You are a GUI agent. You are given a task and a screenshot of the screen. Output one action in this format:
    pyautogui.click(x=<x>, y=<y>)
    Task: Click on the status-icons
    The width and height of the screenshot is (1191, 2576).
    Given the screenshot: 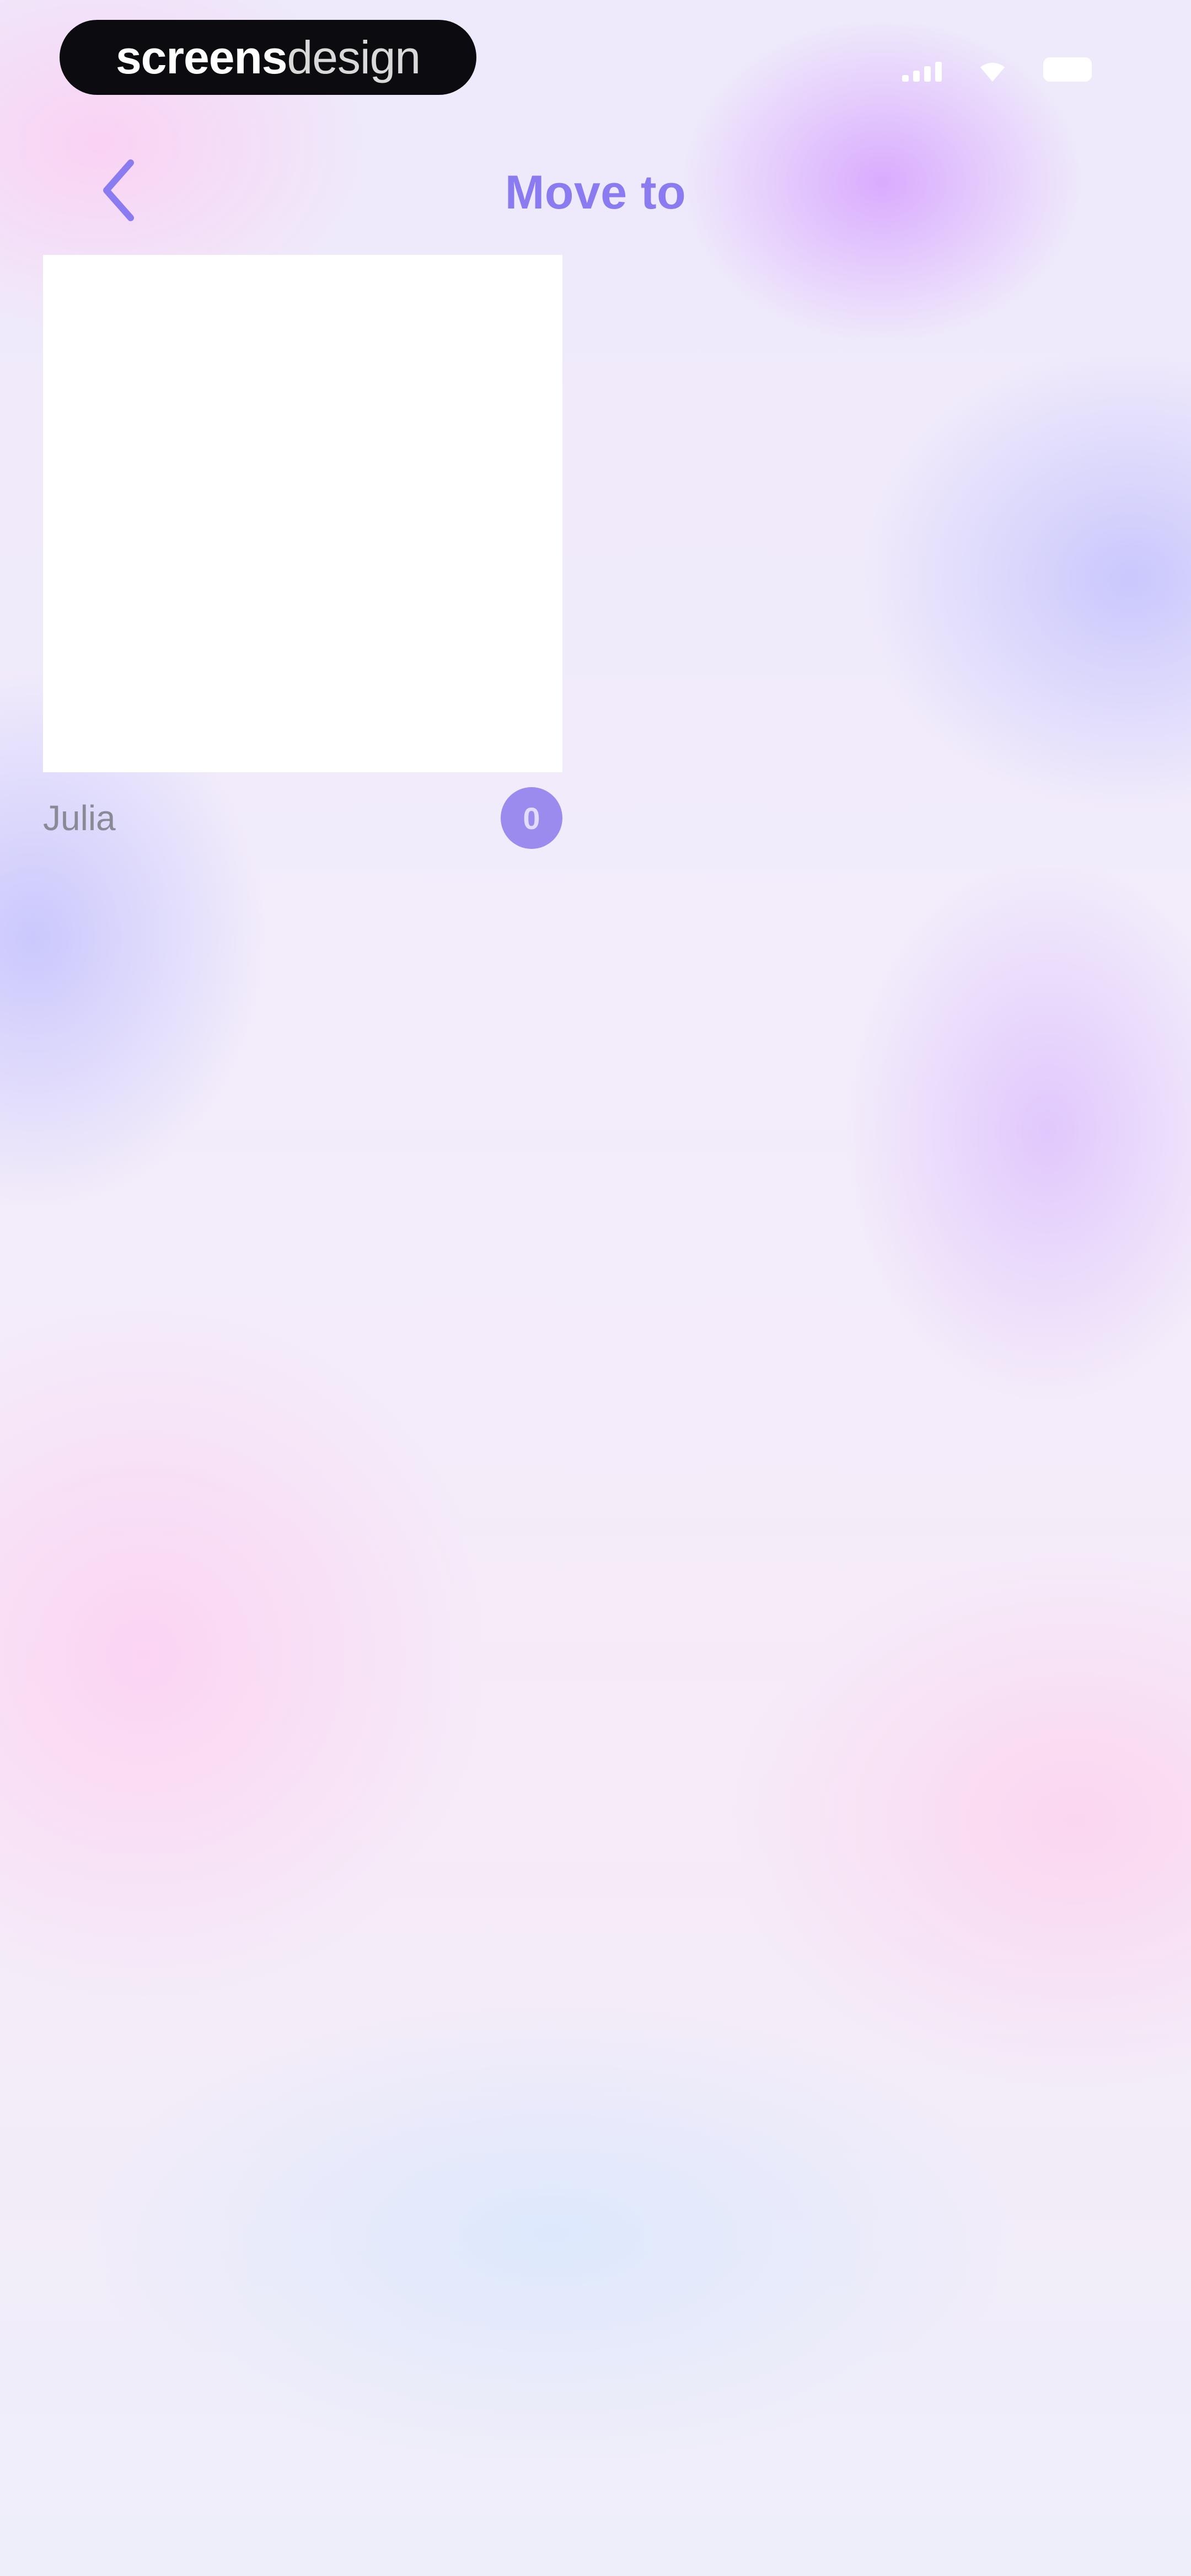 What is the action you would take?
    pyautogui.click(x=997, y=68)
    